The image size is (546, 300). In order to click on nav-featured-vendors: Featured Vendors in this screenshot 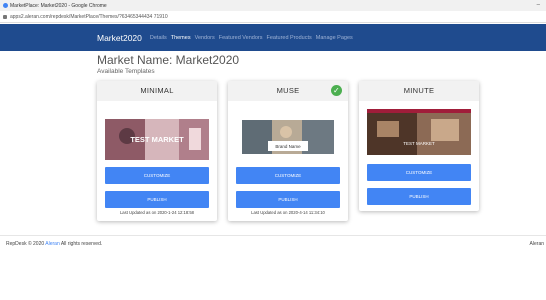, I will do `click(241, 38)`.